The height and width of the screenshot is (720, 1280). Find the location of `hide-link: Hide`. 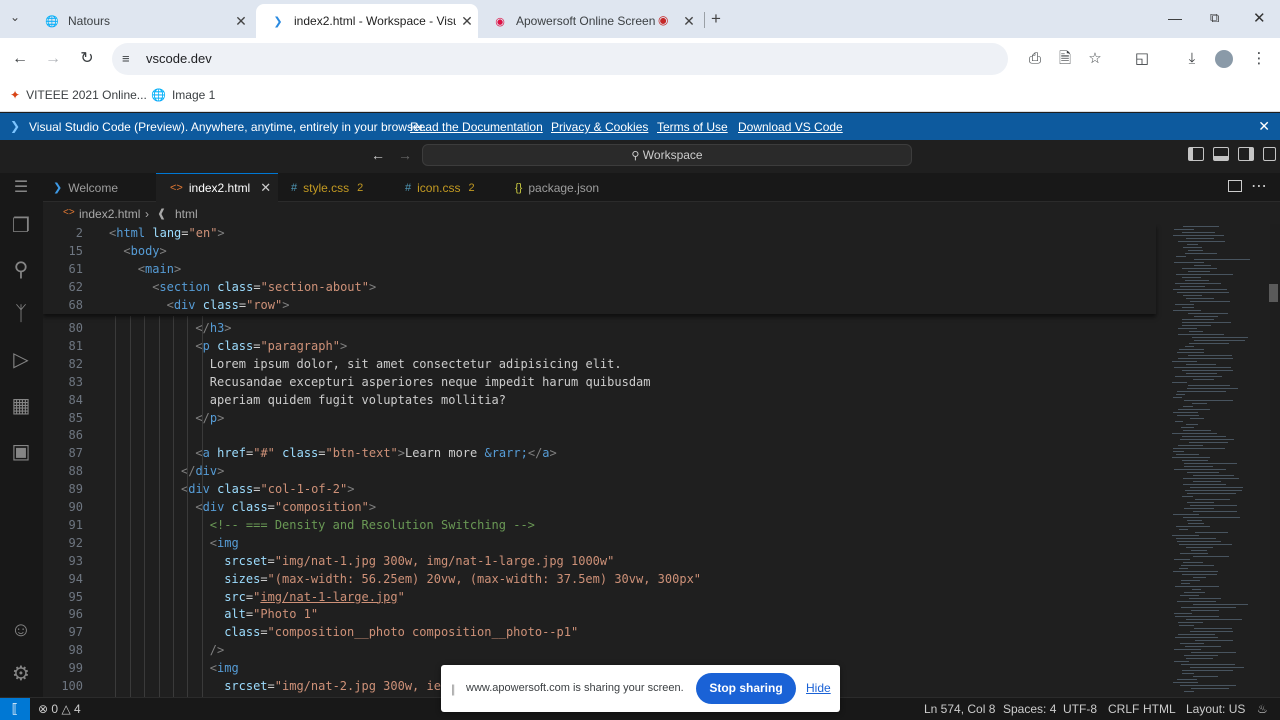

hide-link: Hide is located at coordinates (818, 688).